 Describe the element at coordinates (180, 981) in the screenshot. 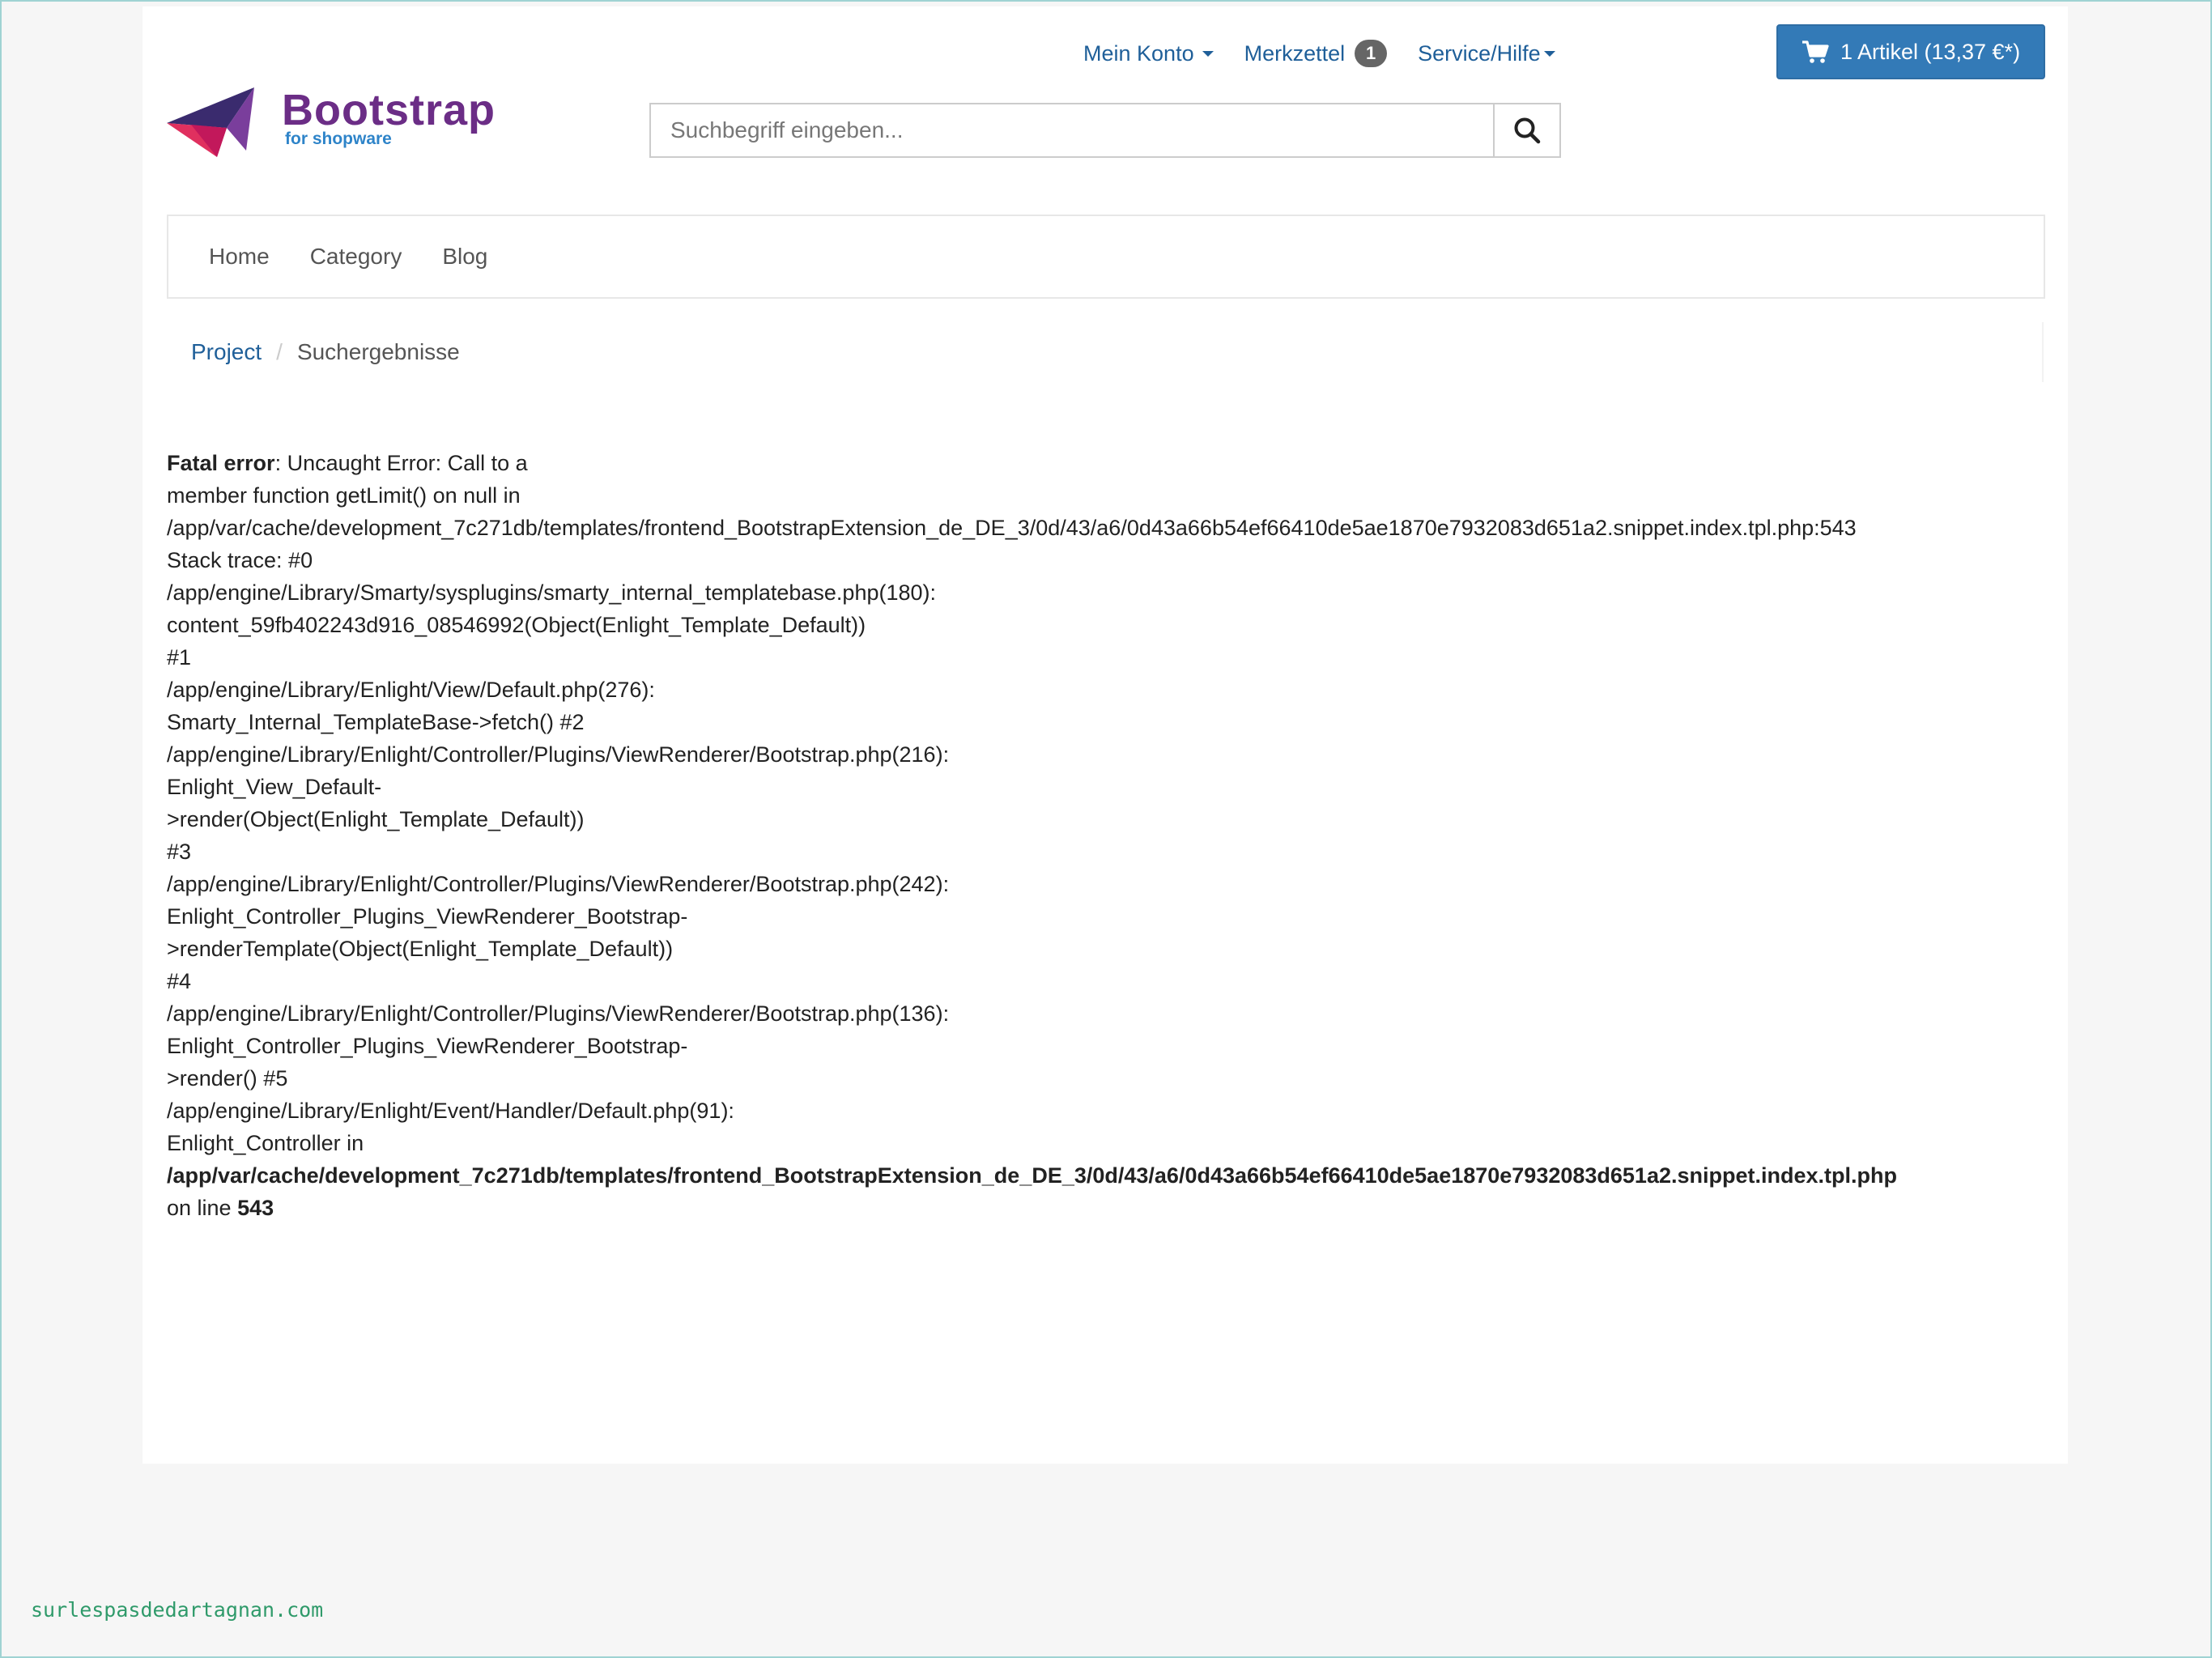

I see `error-line: #4` at that location.